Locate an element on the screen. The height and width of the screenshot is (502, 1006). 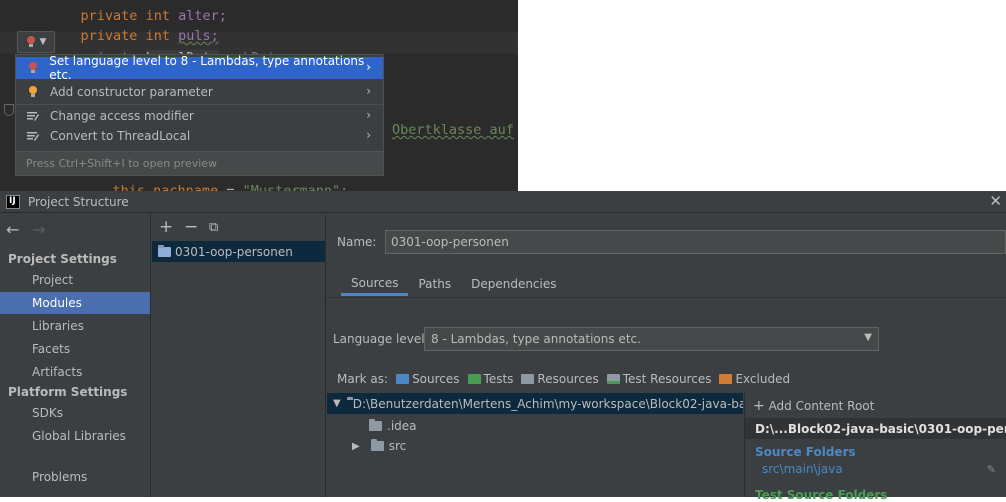
popup-item-change-access-modifier: Change access modifier › is located at coordinates (199, 116).